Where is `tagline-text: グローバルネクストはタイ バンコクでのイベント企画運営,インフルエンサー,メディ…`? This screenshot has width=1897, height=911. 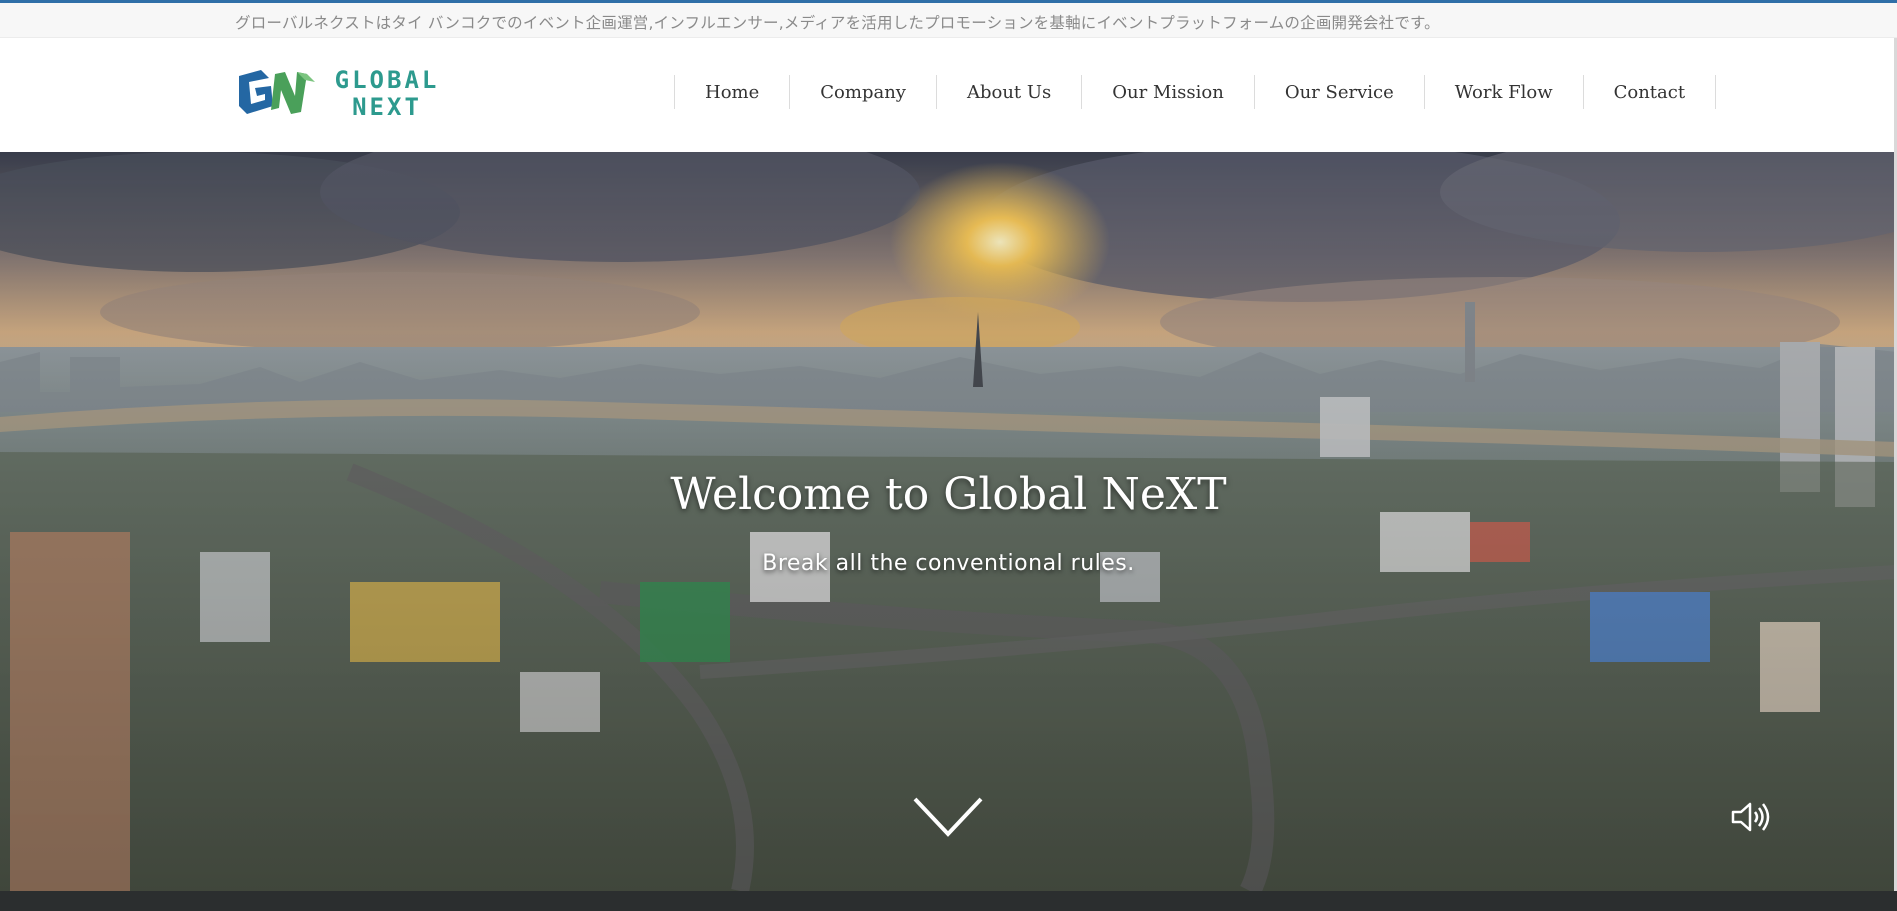
tagline-text: グローバルネクストはタイ バンコクでのイベント企画運営,インフルエンサー,メディ… is located at coordinates (837, 23).